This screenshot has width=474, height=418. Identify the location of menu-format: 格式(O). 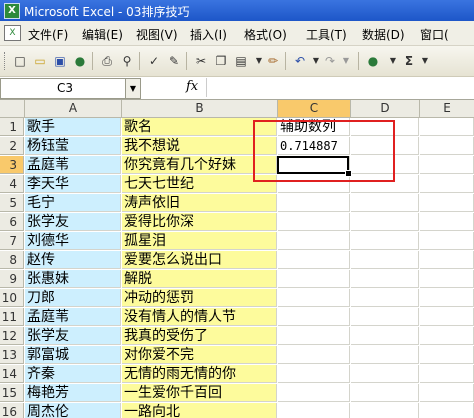
(265, 34).